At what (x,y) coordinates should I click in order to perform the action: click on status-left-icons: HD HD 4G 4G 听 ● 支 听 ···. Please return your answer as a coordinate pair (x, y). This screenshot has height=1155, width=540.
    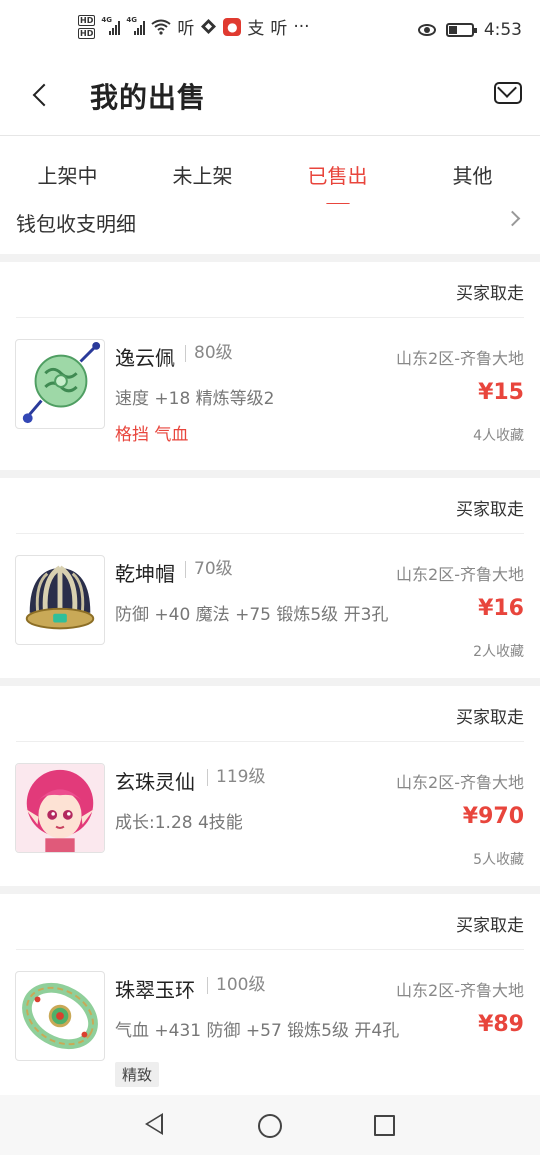
    Looking at the image, I should click on (194, 26).